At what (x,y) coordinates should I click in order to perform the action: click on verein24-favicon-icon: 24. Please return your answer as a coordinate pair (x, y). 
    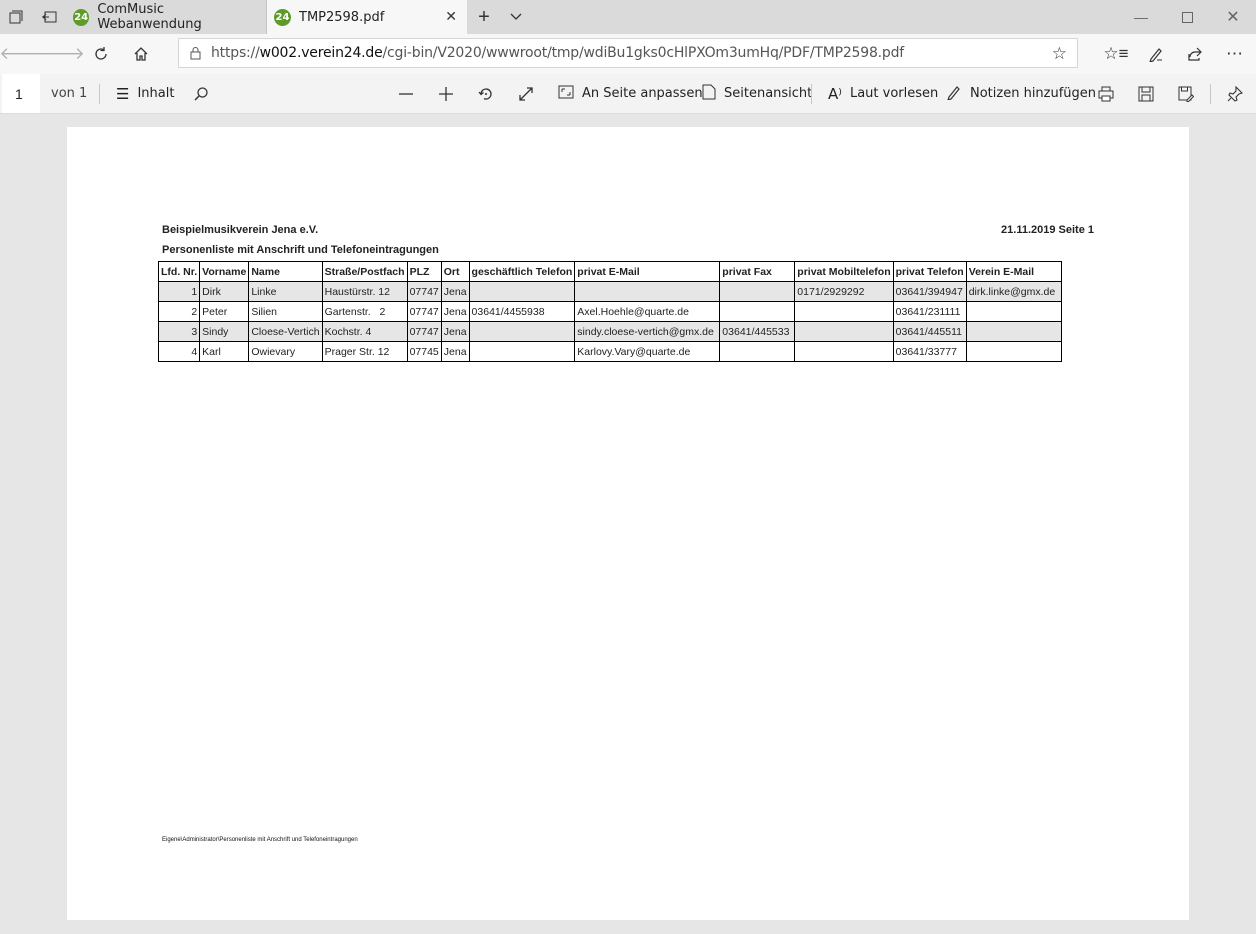
    Looking at the image, I should click on (282, 17).